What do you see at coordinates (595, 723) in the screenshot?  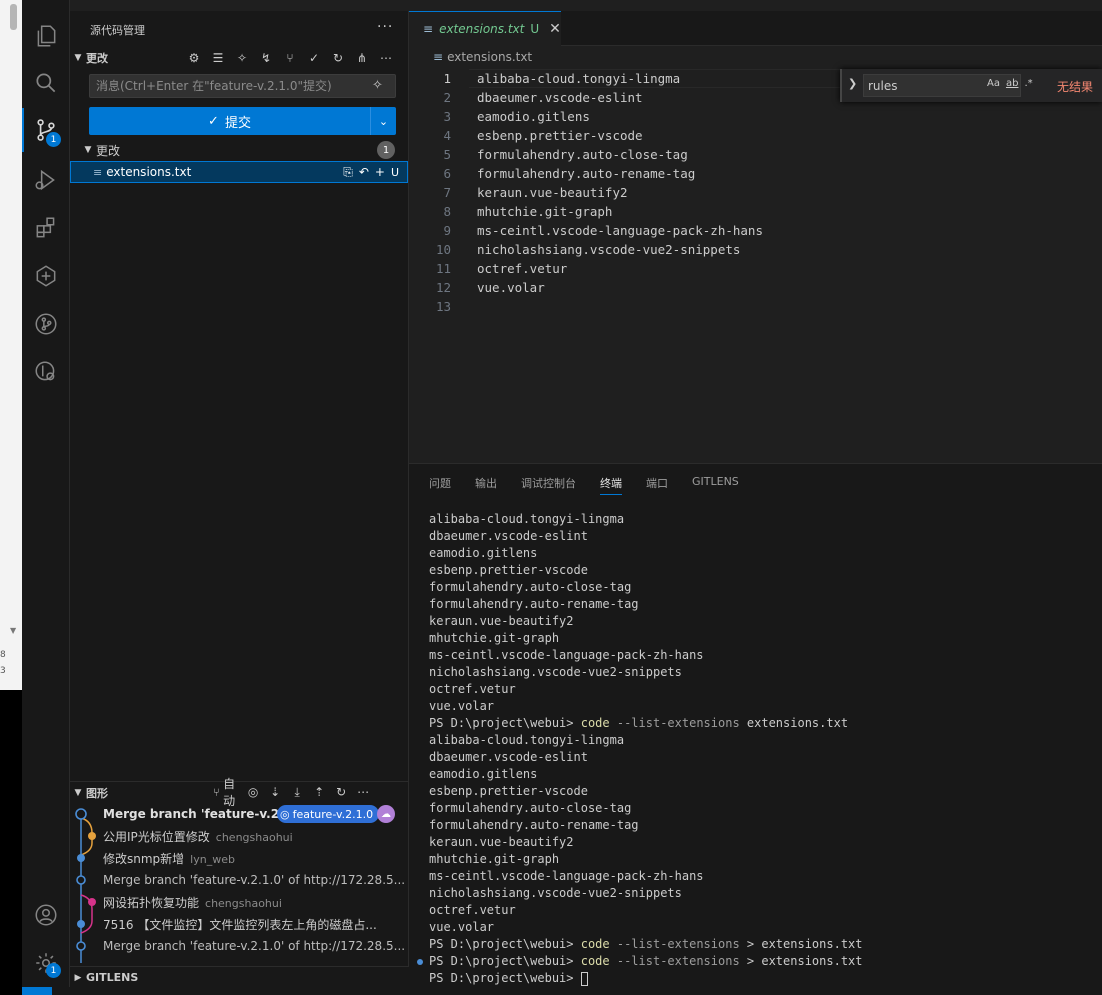 I see `terminal-command: code` at bounding box center [595, 723].